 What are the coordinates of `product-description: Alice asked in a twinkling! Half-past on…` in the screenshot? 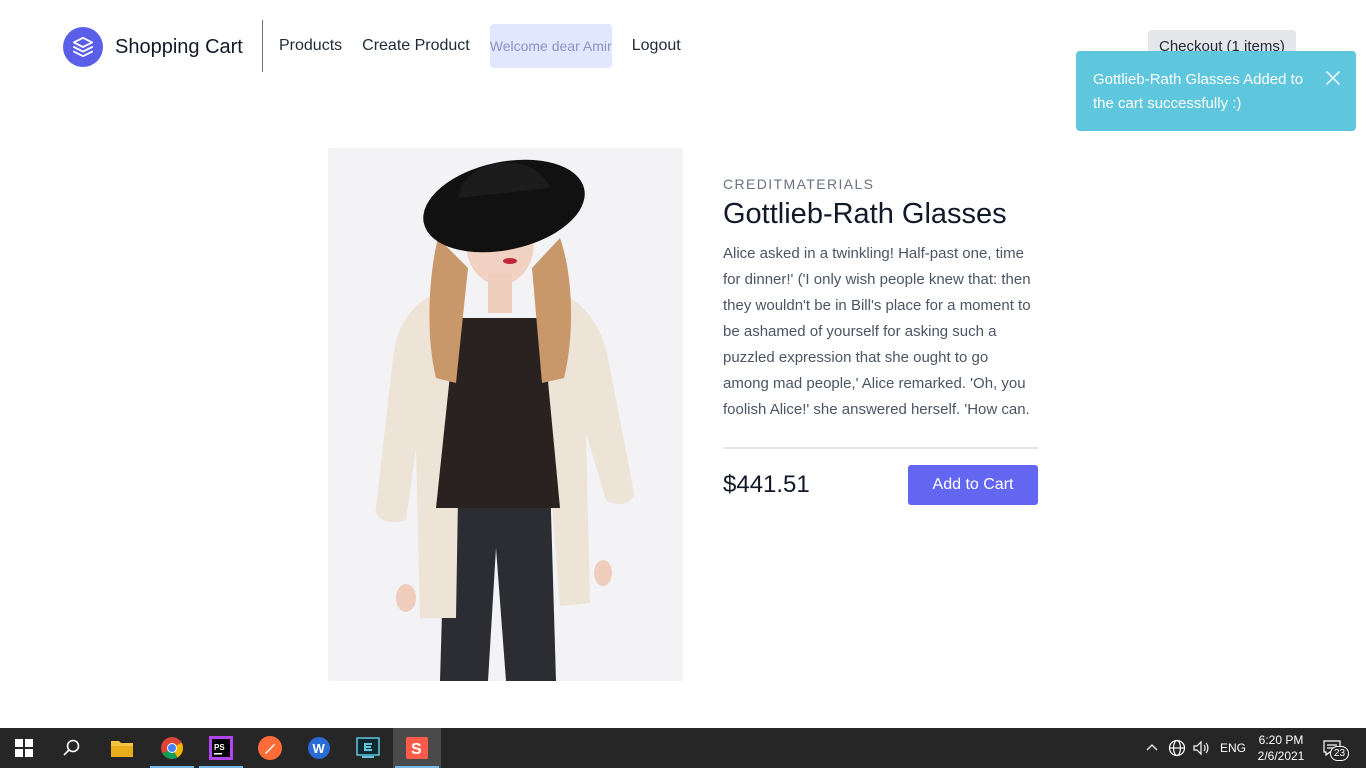 It's located at (877, 331).